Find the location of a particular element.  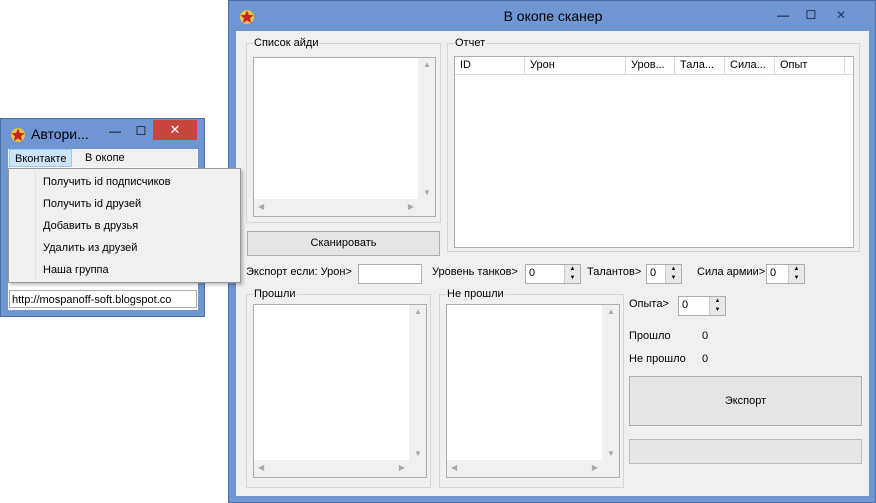

report-header: ID Урон Уров... Тала... Сила... Опыт is located at coordinates (654, 66).